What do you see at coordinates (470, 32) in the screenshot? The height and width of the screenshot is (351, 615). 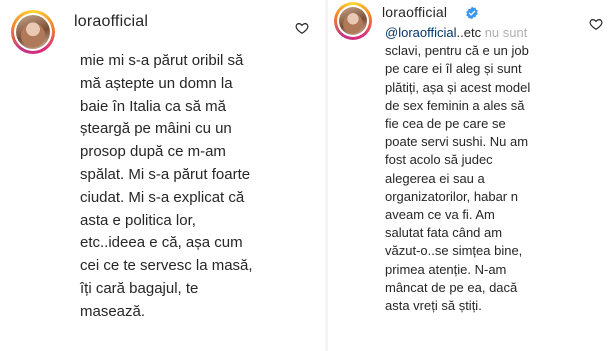 I see `comment-text-start: ..etc` at bounding box center [470, 32].